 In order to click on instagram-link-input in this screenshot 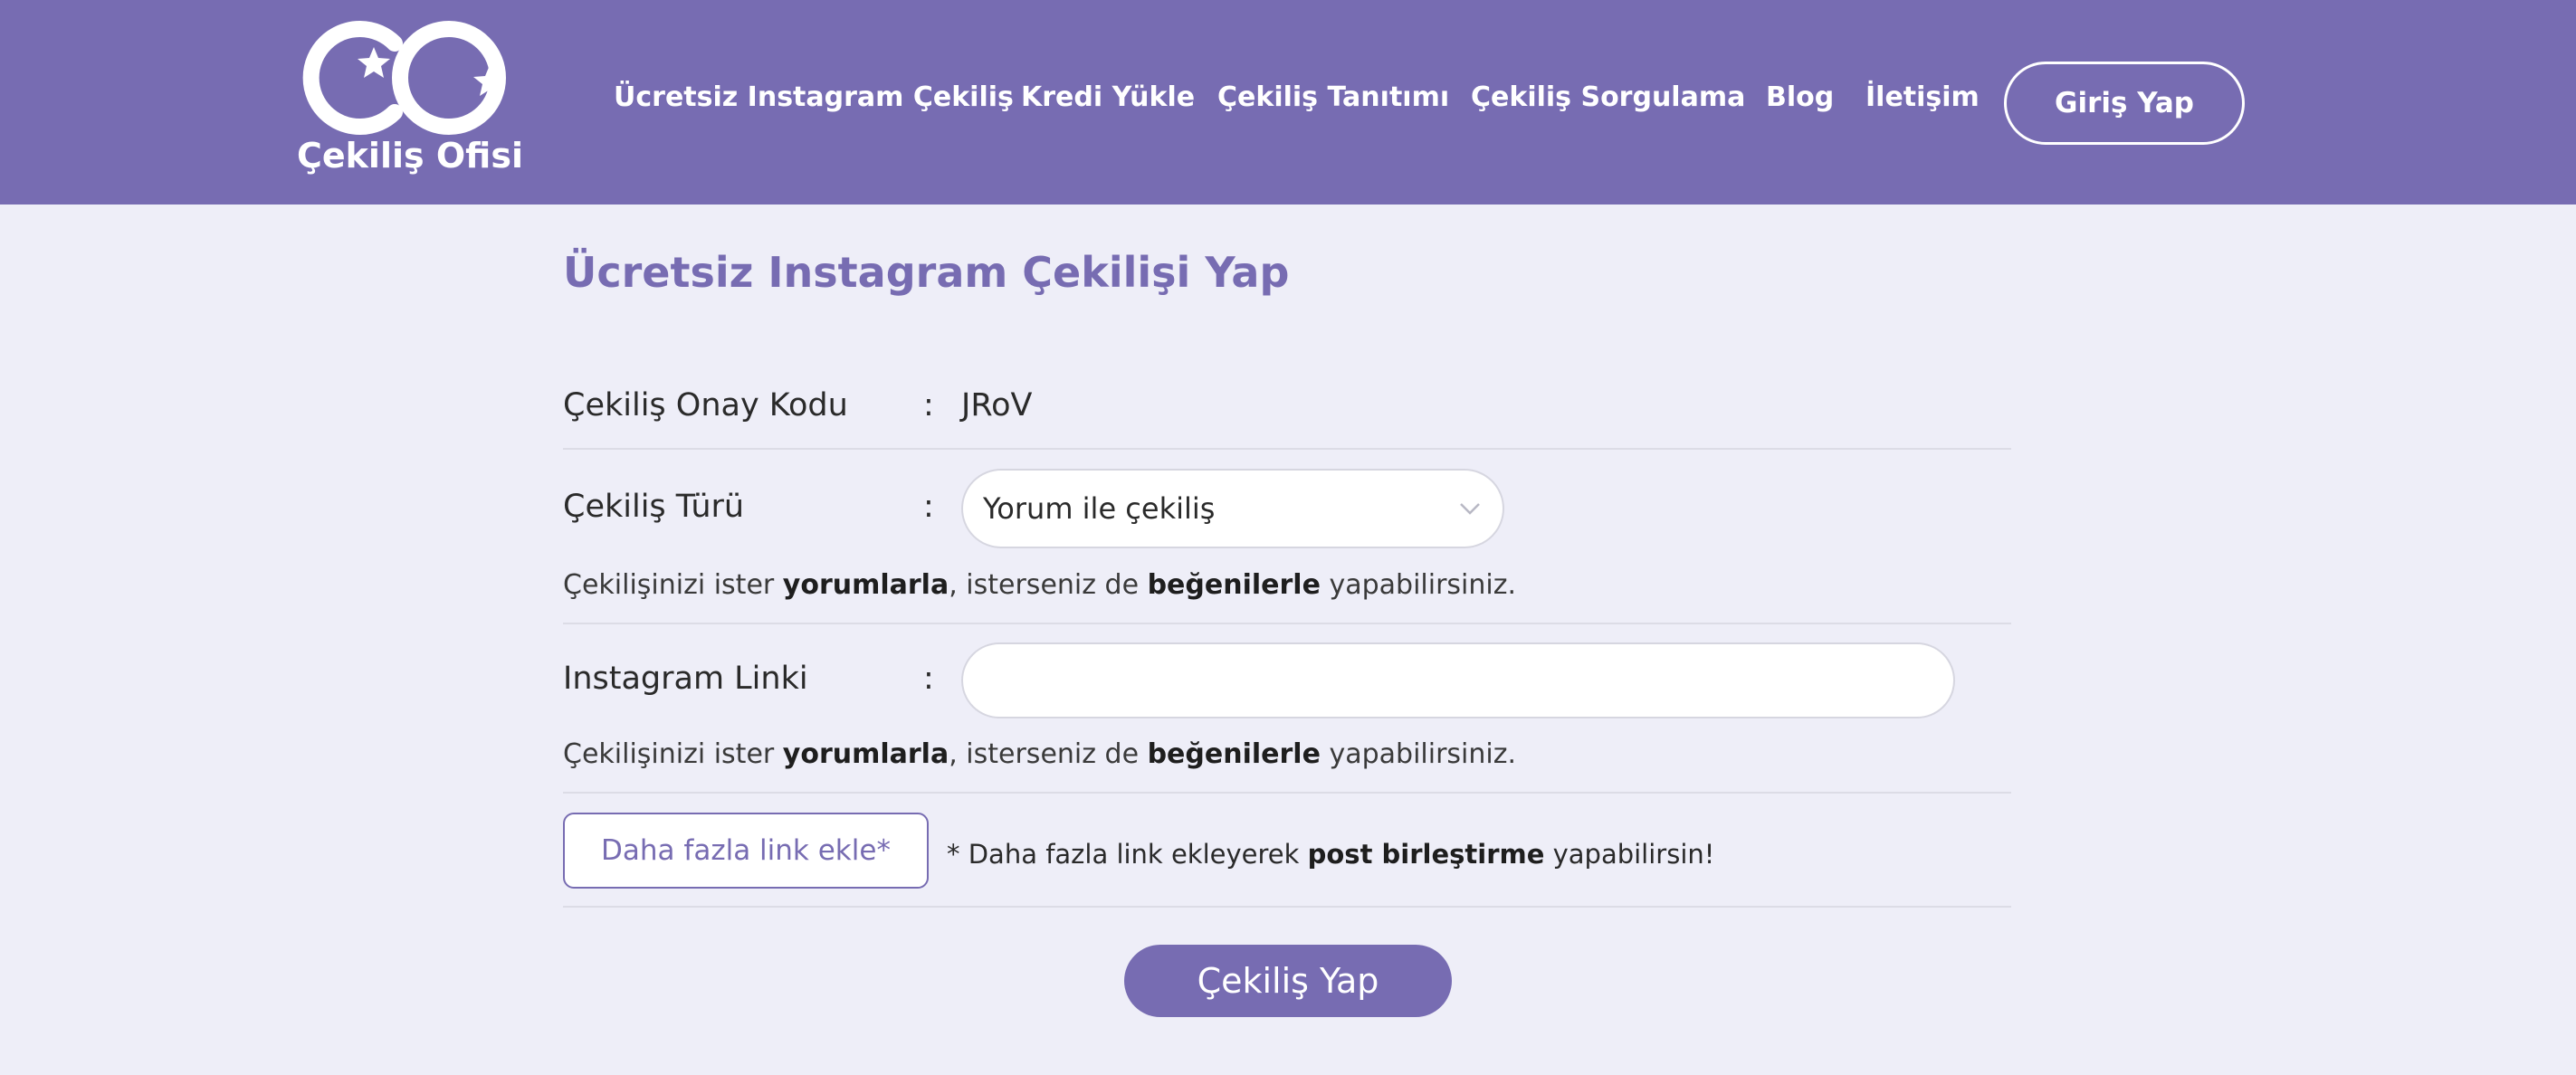, I will do `click(1458, 680)`.